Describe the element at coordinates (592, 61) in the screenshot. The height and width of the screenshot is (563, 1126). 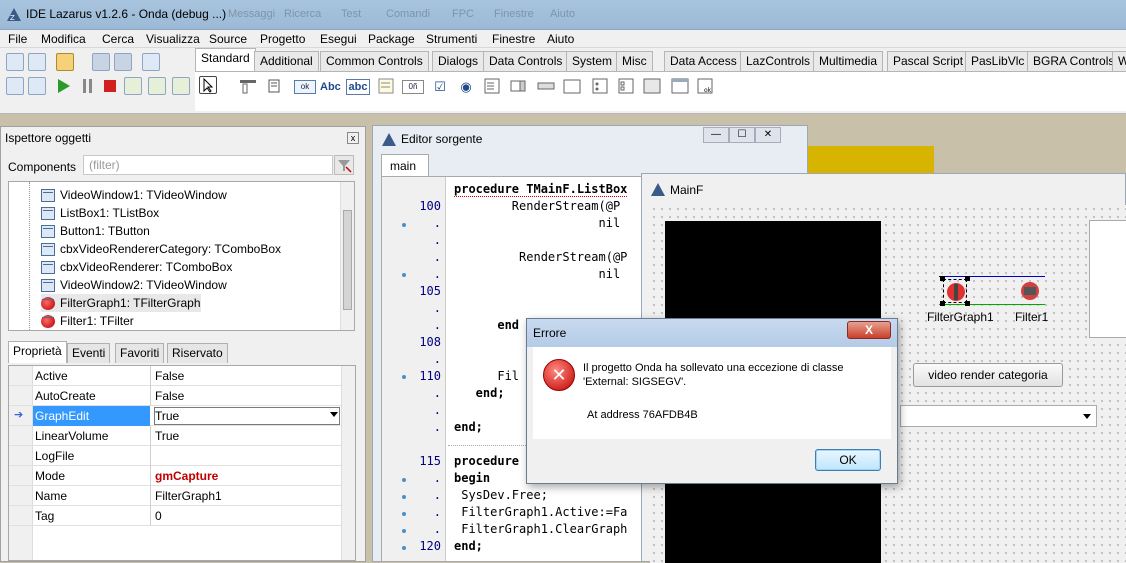
I see `tab-system: System` at that location.